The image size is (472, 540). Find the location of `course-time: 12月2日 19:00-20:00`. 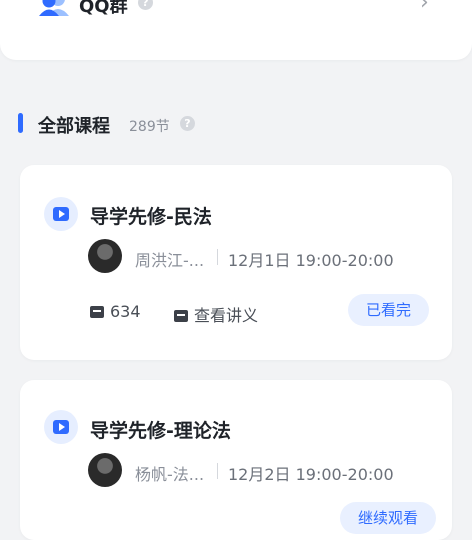

course-time: 12月2日 19:00-20:00 is located at coordinates (311, 474).